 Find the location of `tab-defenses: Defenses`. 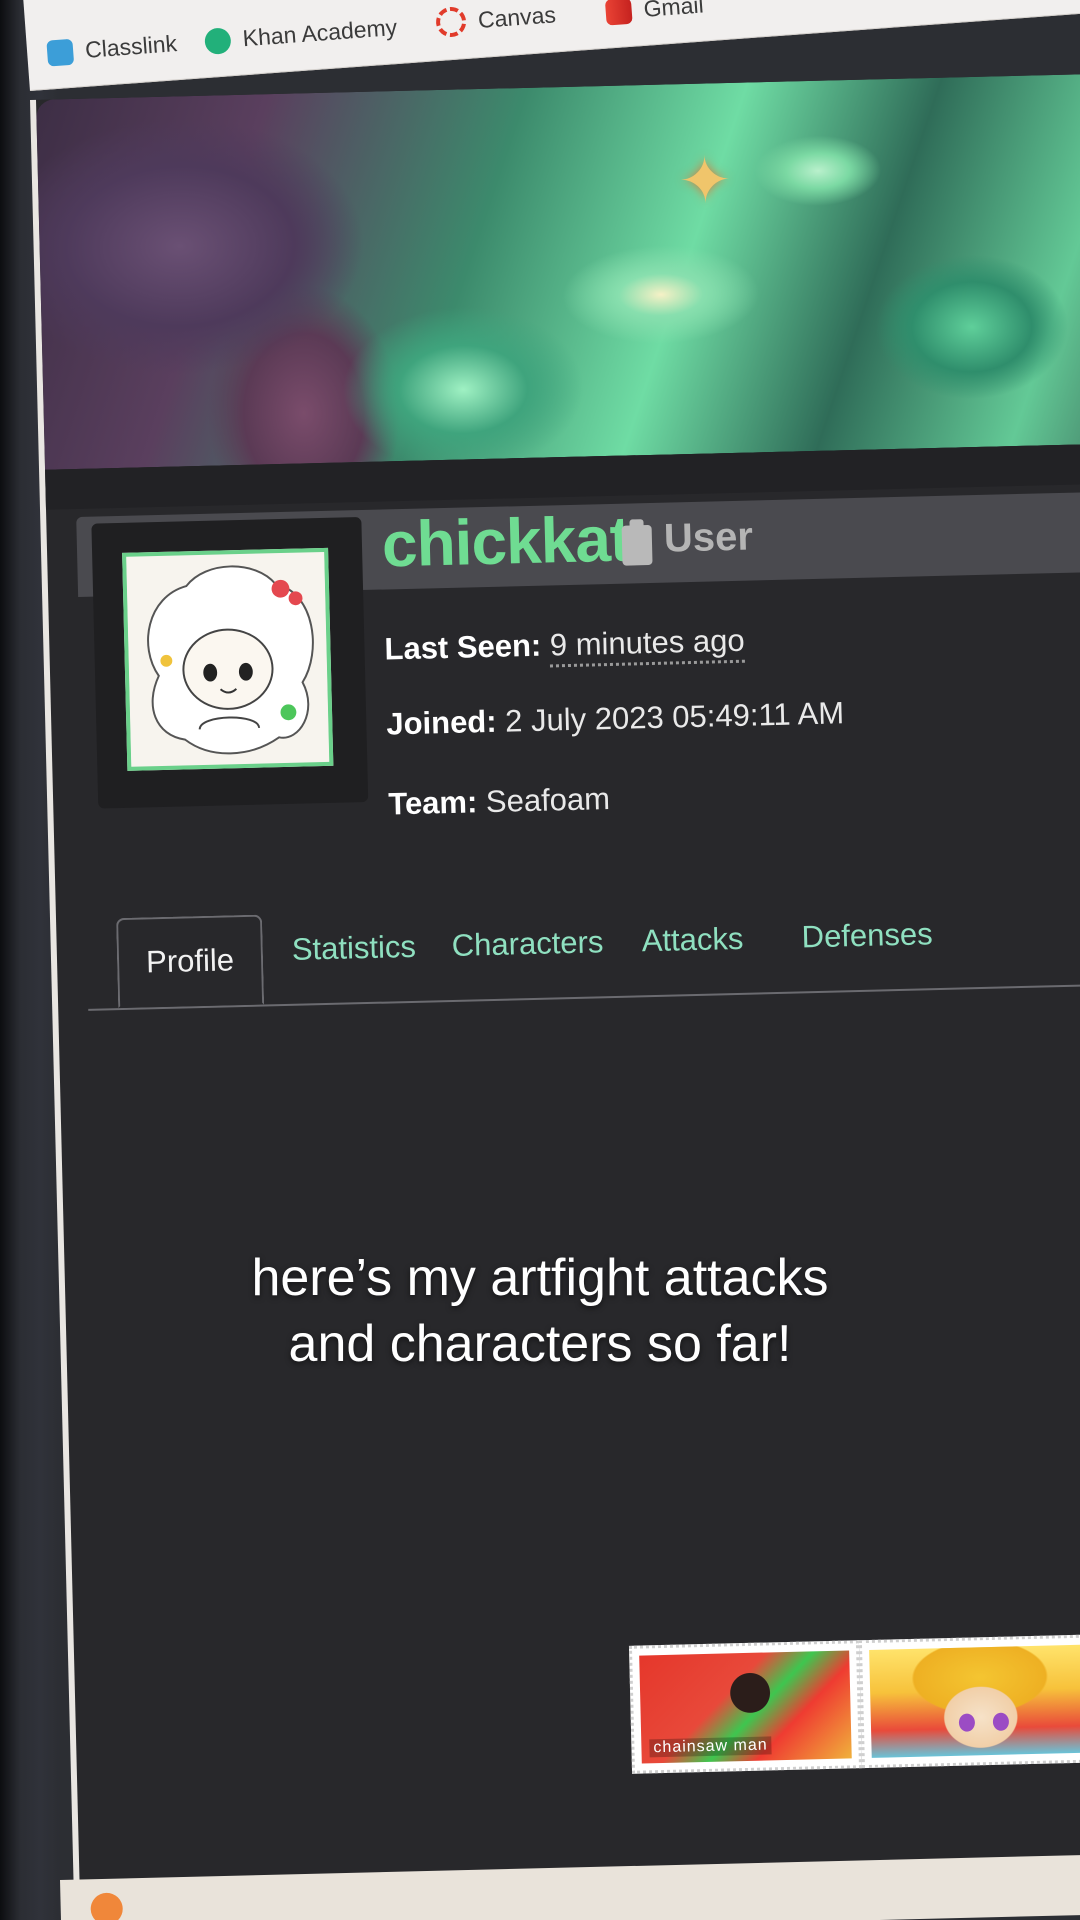

tab-defenses: Defenses is located at coordinates (867, 935).